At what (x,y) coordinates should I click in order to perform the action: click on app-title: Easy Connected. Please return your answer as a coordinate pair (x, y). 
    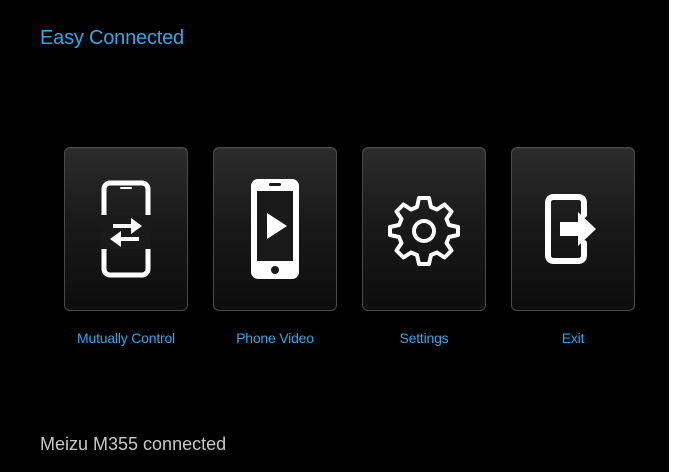
    Looking at the image, I should click on (112, 38).